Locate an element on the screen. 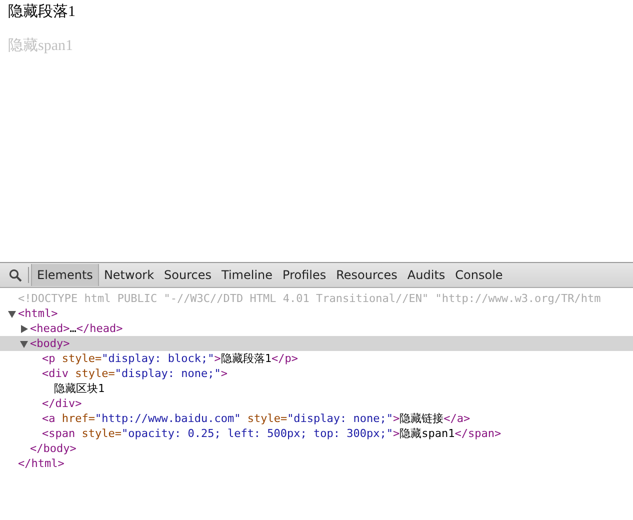 The height and width of the screenshot is (520, 633). code-line: <html> is located at coordinates (316, 313).